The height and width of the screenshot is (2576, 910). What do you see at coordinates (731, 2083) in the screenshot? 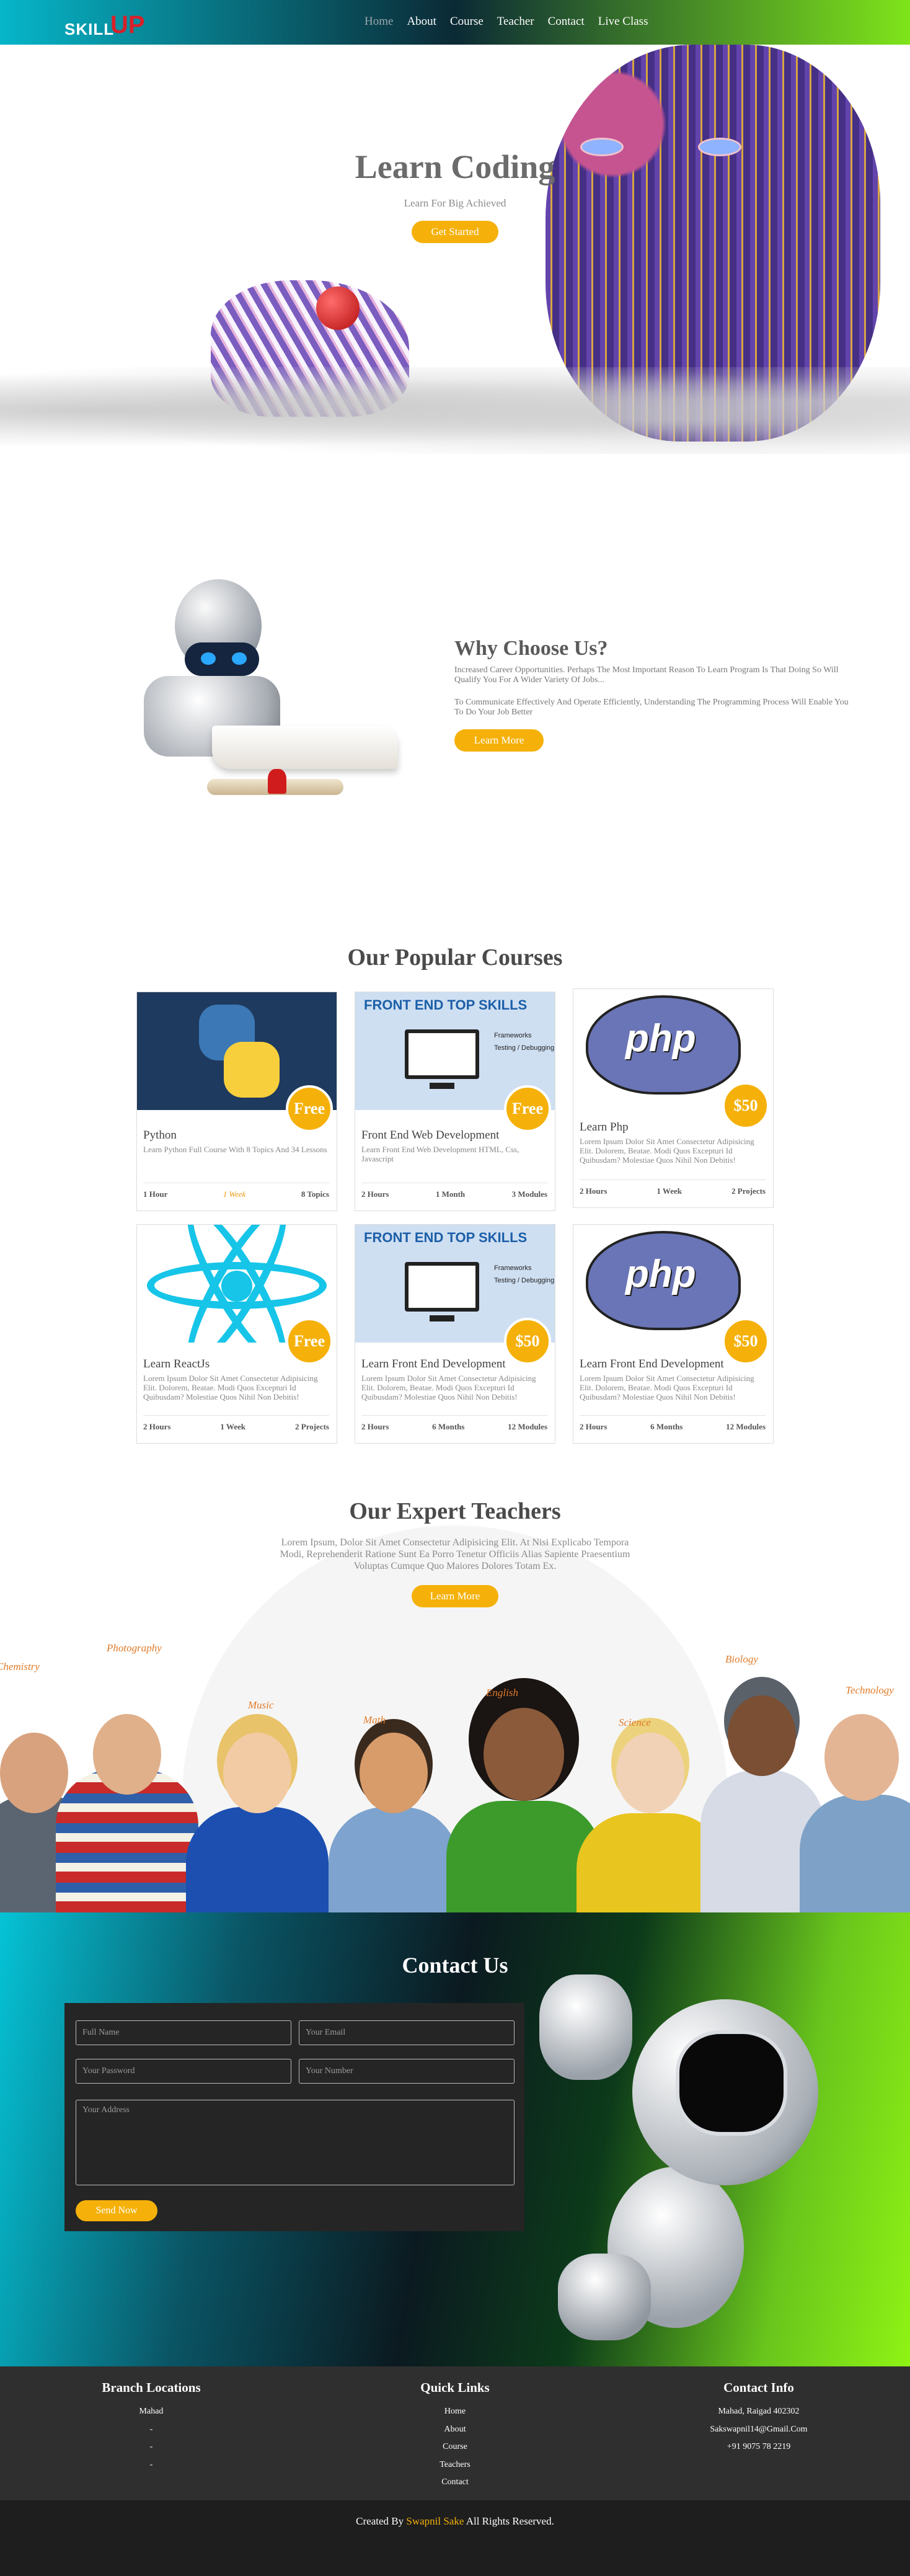
I see `robot-screen` at bounding box center [731, 2083].